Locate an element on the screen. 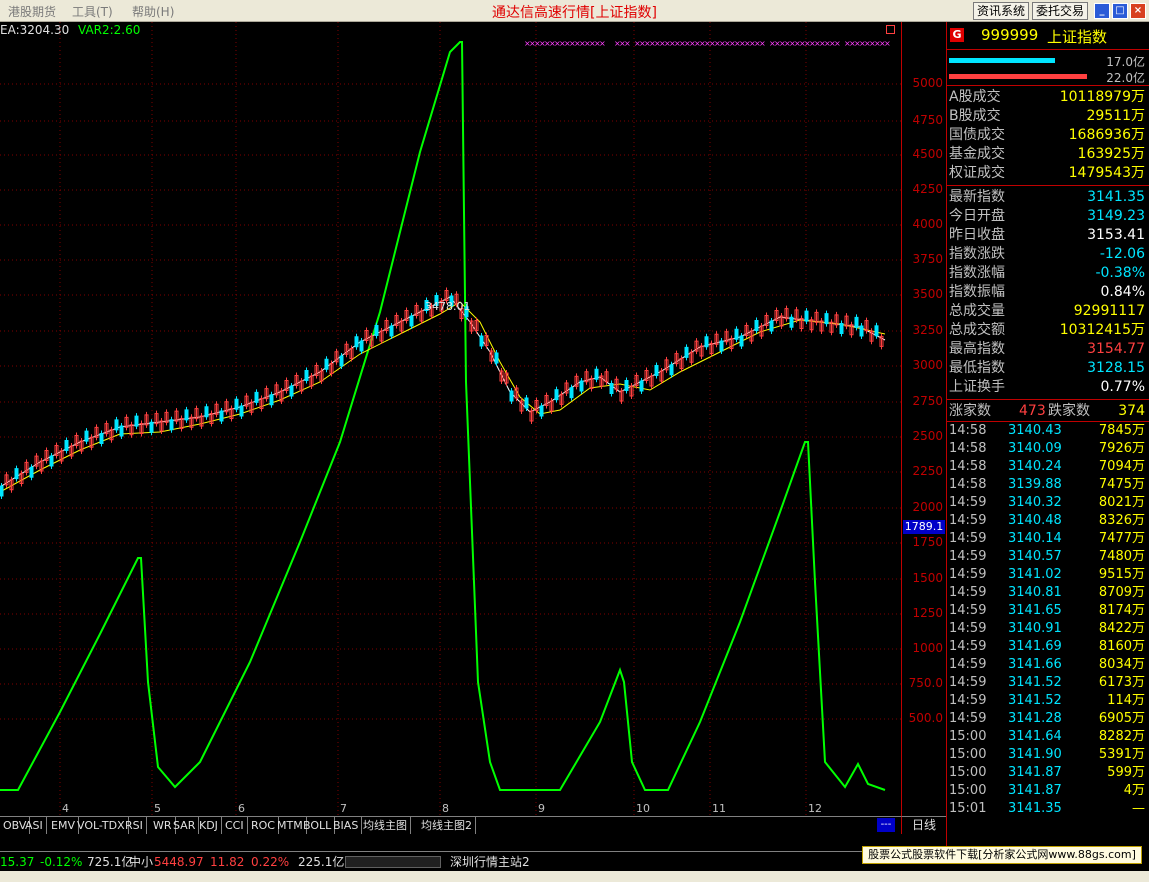  tick-volume: 8326万 is located at coordinates (1121, 520).